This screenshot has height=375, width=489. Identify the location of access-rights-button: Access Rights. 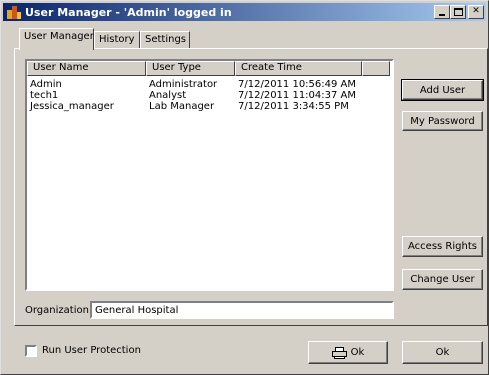
(442, 246).